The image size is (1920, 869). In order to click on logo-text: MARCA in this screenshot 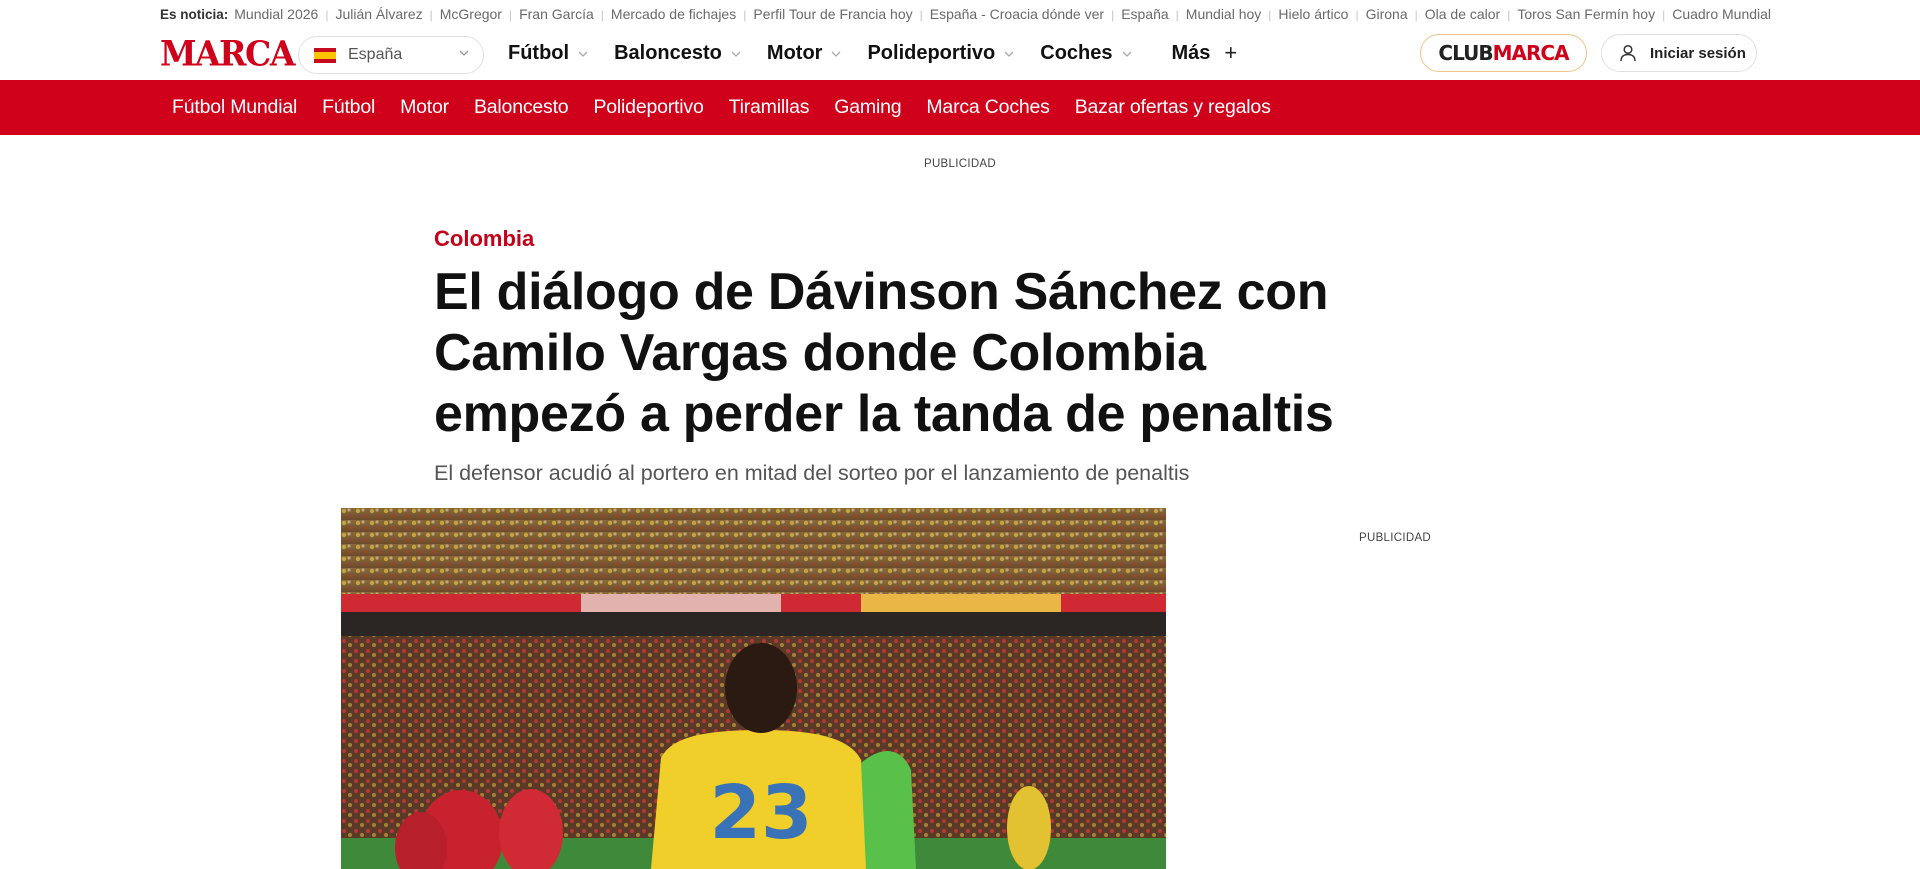, I will do `click(227, 53)`.